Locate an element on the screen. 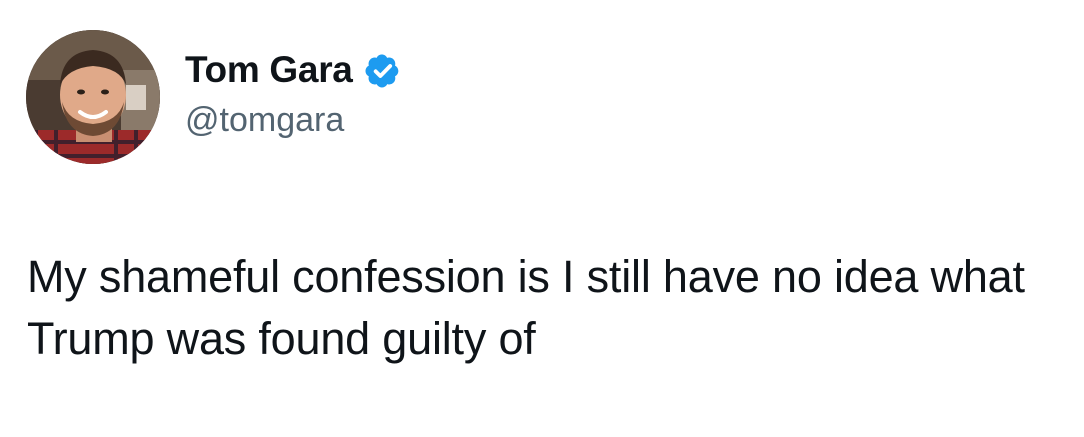 The image size is (1084, 437). author-display-name: Tom Gara is located at coordinates (269, 70).